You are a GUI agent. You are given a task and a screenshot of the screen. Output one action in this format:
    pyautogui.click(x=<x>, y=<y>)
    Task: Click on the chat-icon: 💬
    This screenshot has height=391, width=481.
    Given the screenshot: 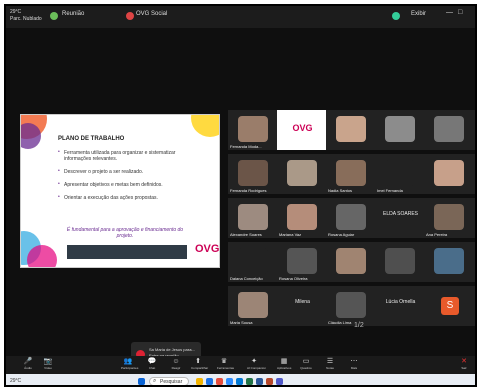 What is the action you would take?
    pyautogui.click(x=152, y=361)
    